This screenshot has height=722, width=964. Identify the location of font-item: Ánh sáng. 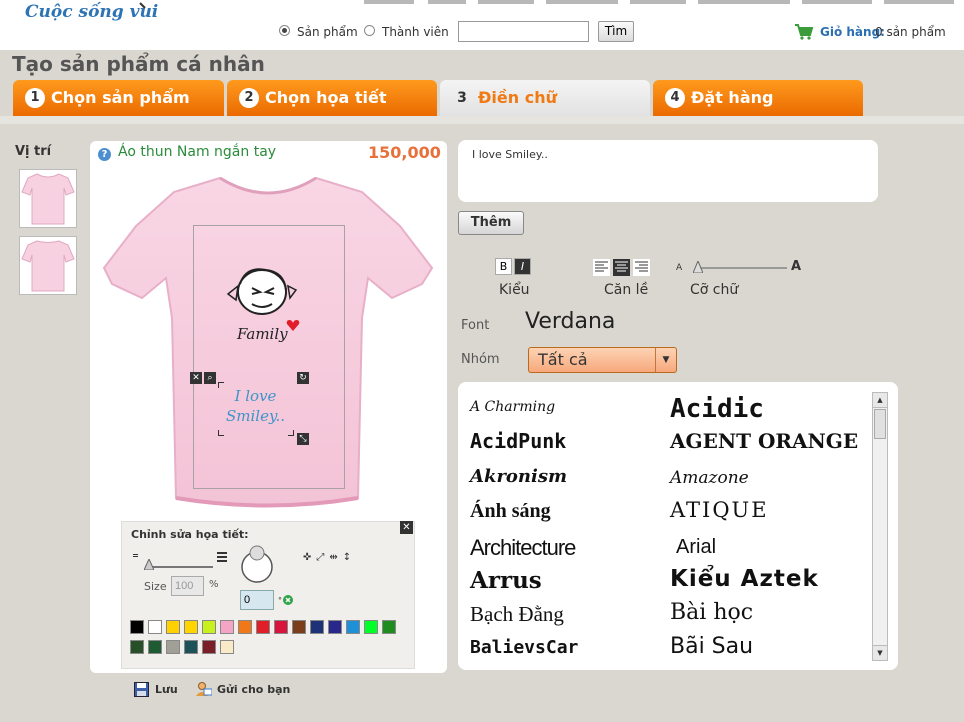
(510, 511).